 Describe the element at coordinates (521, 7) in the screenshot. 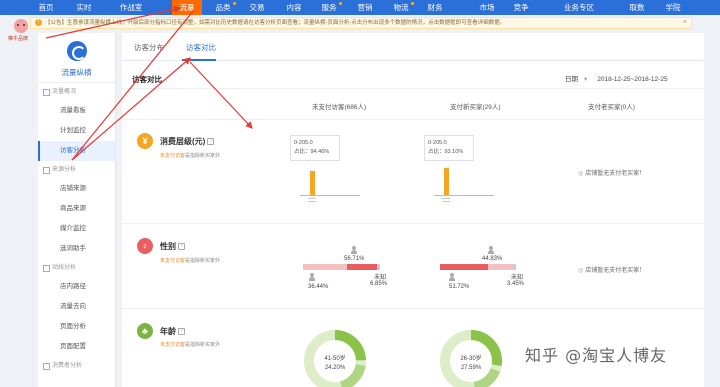

I see `nav-item: 竞争` at that location.